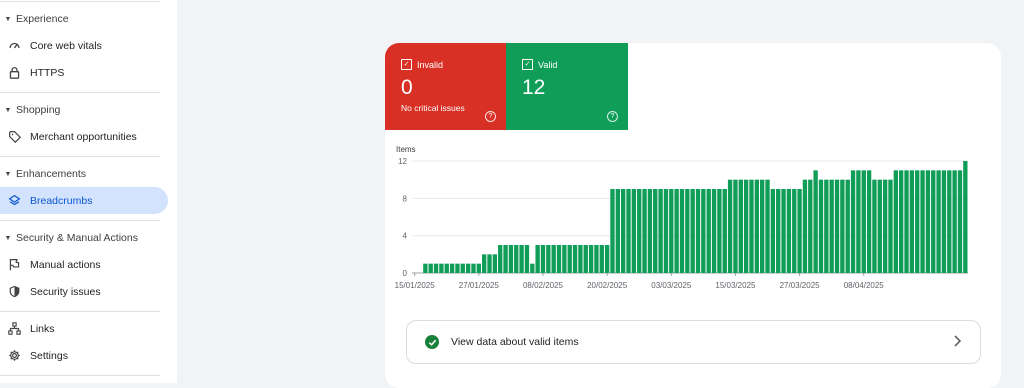 The width and height of the screenshot is (1024, 388). What do you see at coordinates (84, 291) in the screenshot?
I see `sidebar-item-security-issues: Security issues` at bounding box center [84, 291].